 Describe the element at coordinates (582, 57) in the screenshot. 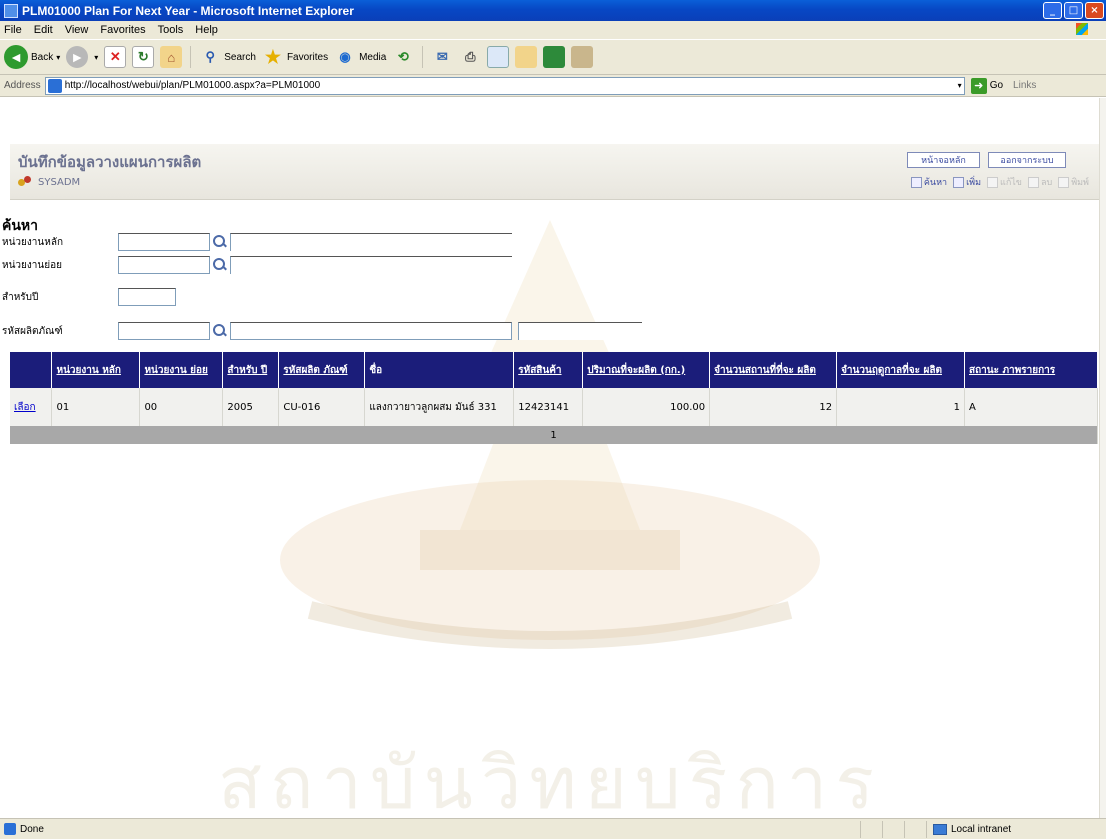

I see `research-icon` at that location.